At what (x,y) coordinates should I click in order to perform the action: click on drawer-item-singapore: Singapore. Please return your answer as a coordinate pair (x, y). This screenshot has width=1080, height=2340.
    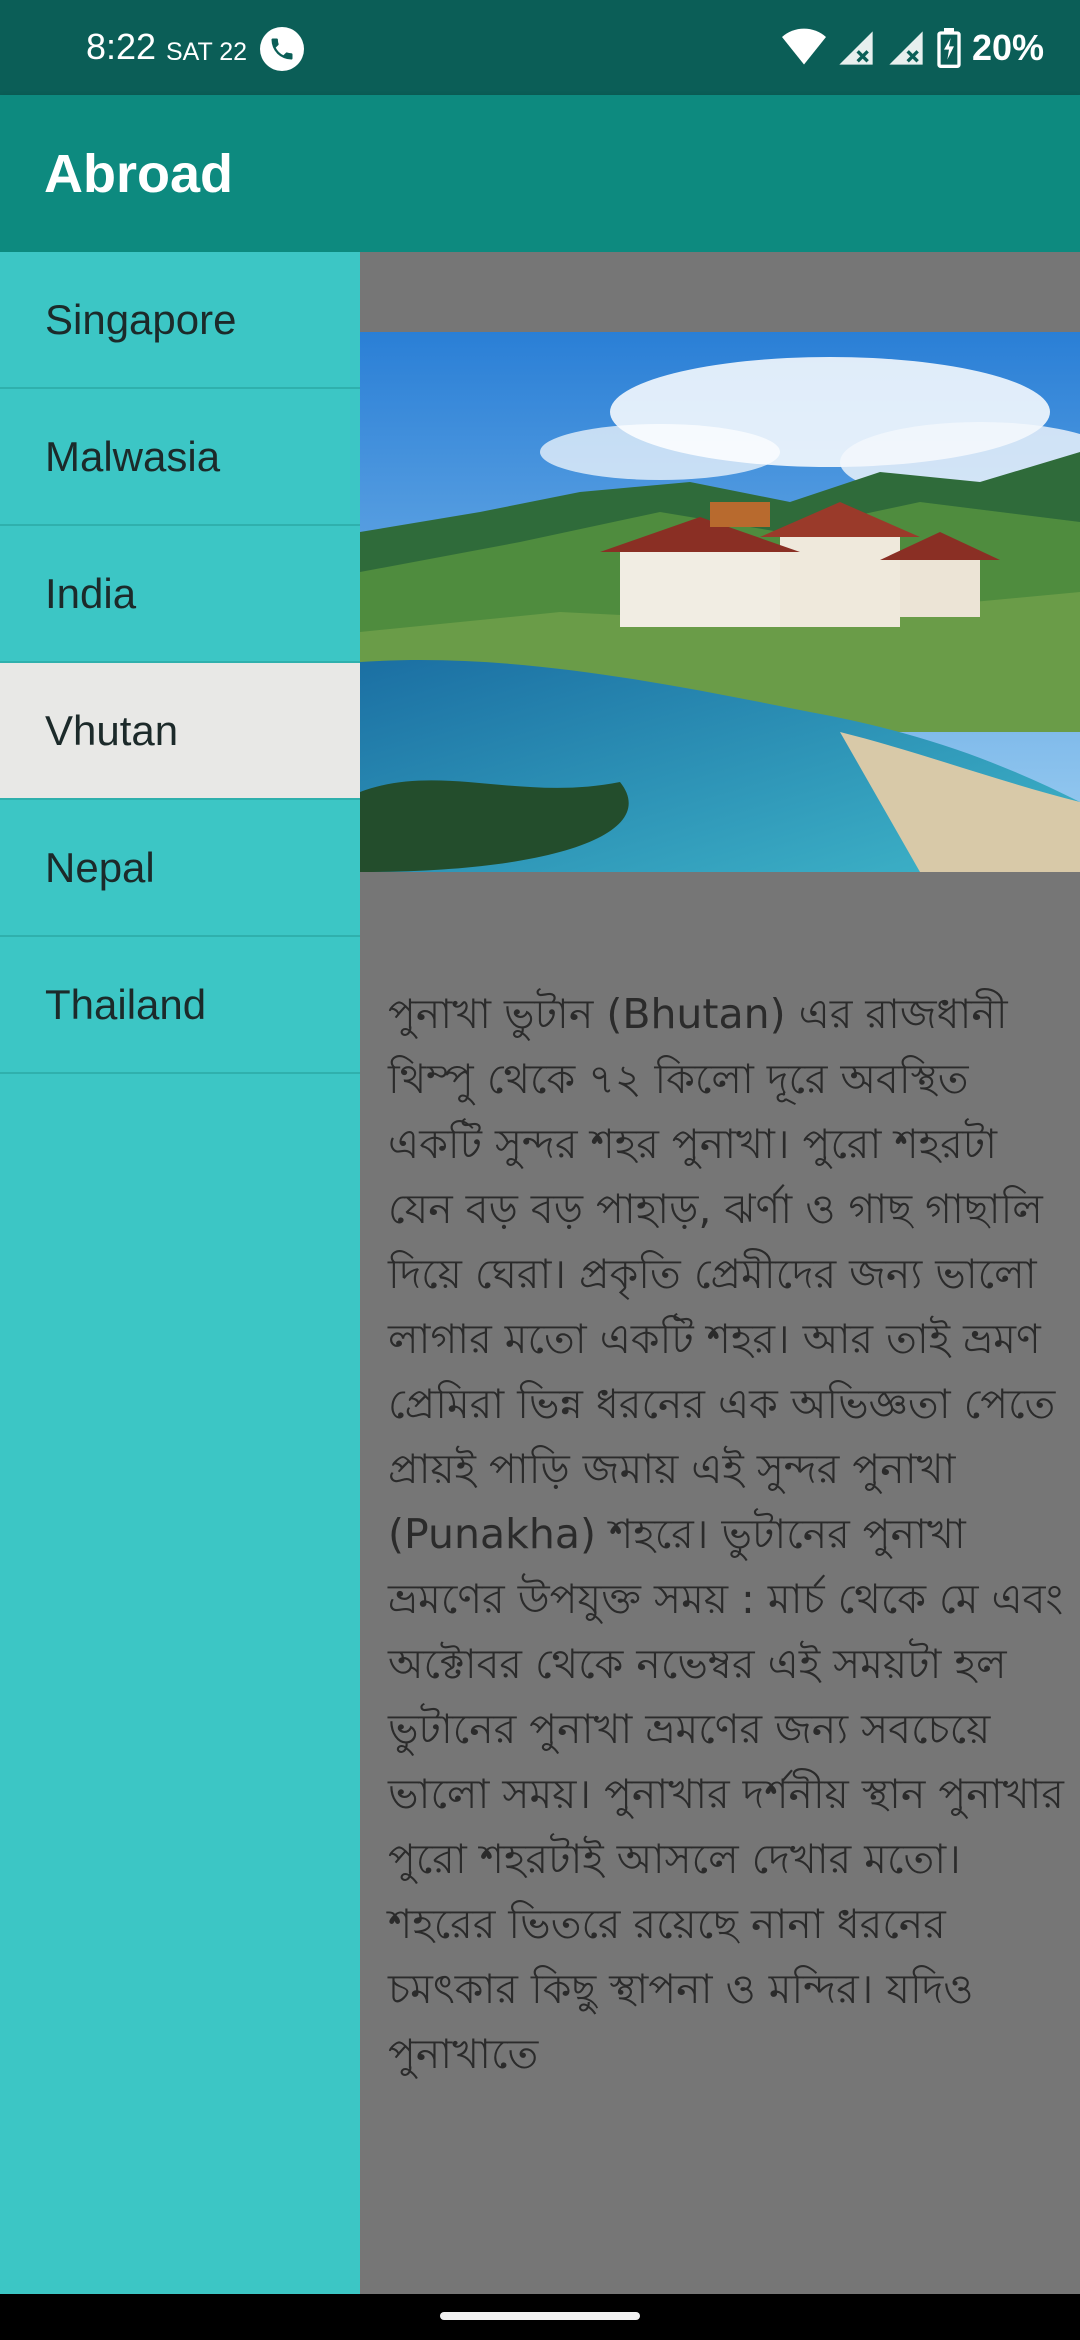
    Looking at the image, I should click on (180, 320).